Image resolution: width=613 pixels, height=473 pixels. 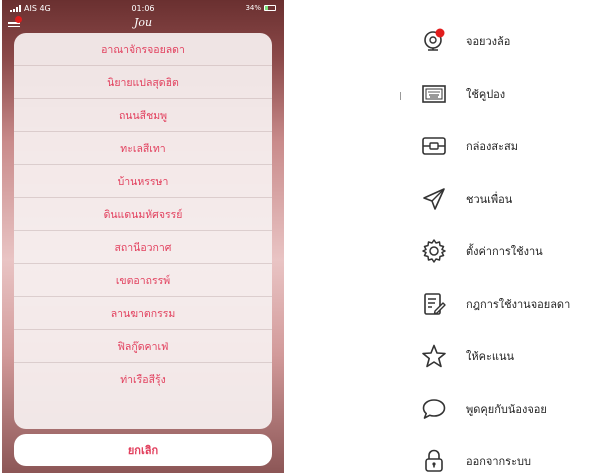 I want to click on status-right: 34%, so click(x=226, y=8).